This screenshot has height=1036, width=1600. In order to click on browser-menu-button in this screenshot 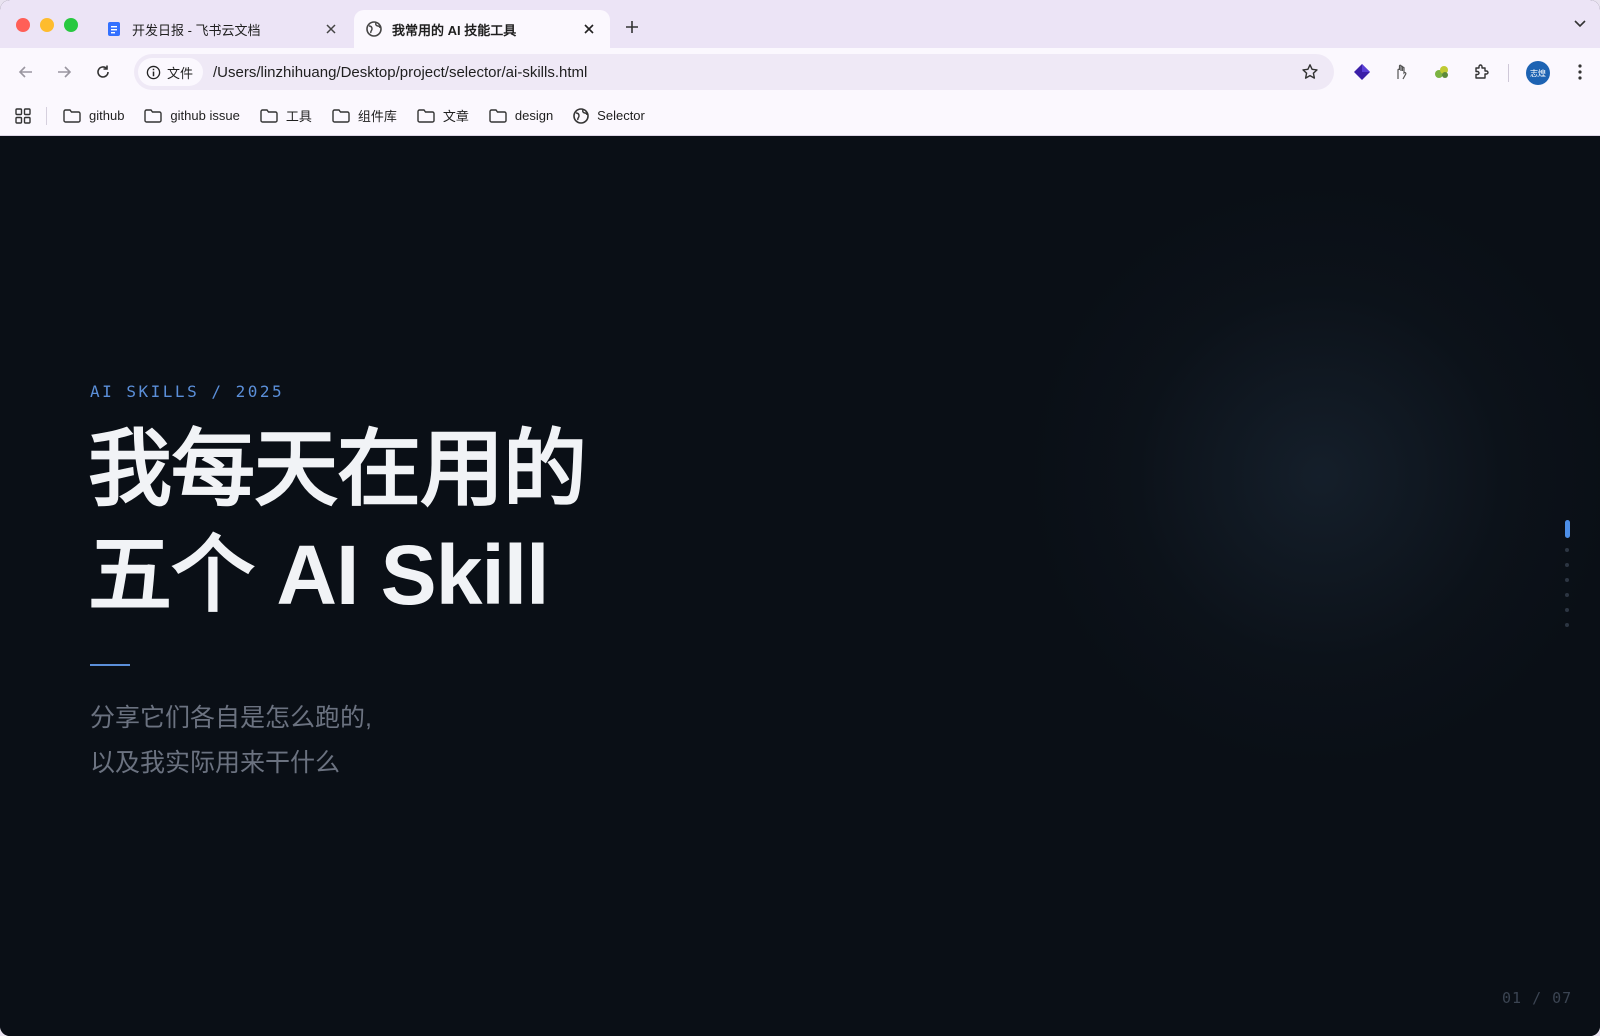, I will do `click(1580, 72)`.